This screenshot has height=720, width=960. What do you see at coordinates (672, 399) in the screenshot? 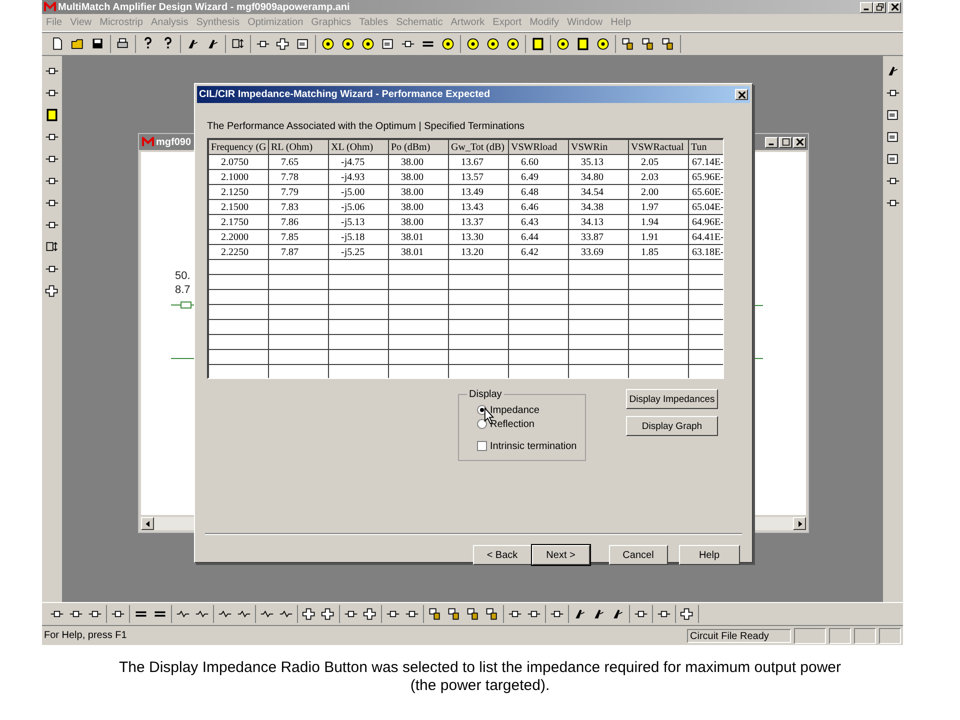
I see `dialog-button: Display Impedances` at bounding box center [672, 399].